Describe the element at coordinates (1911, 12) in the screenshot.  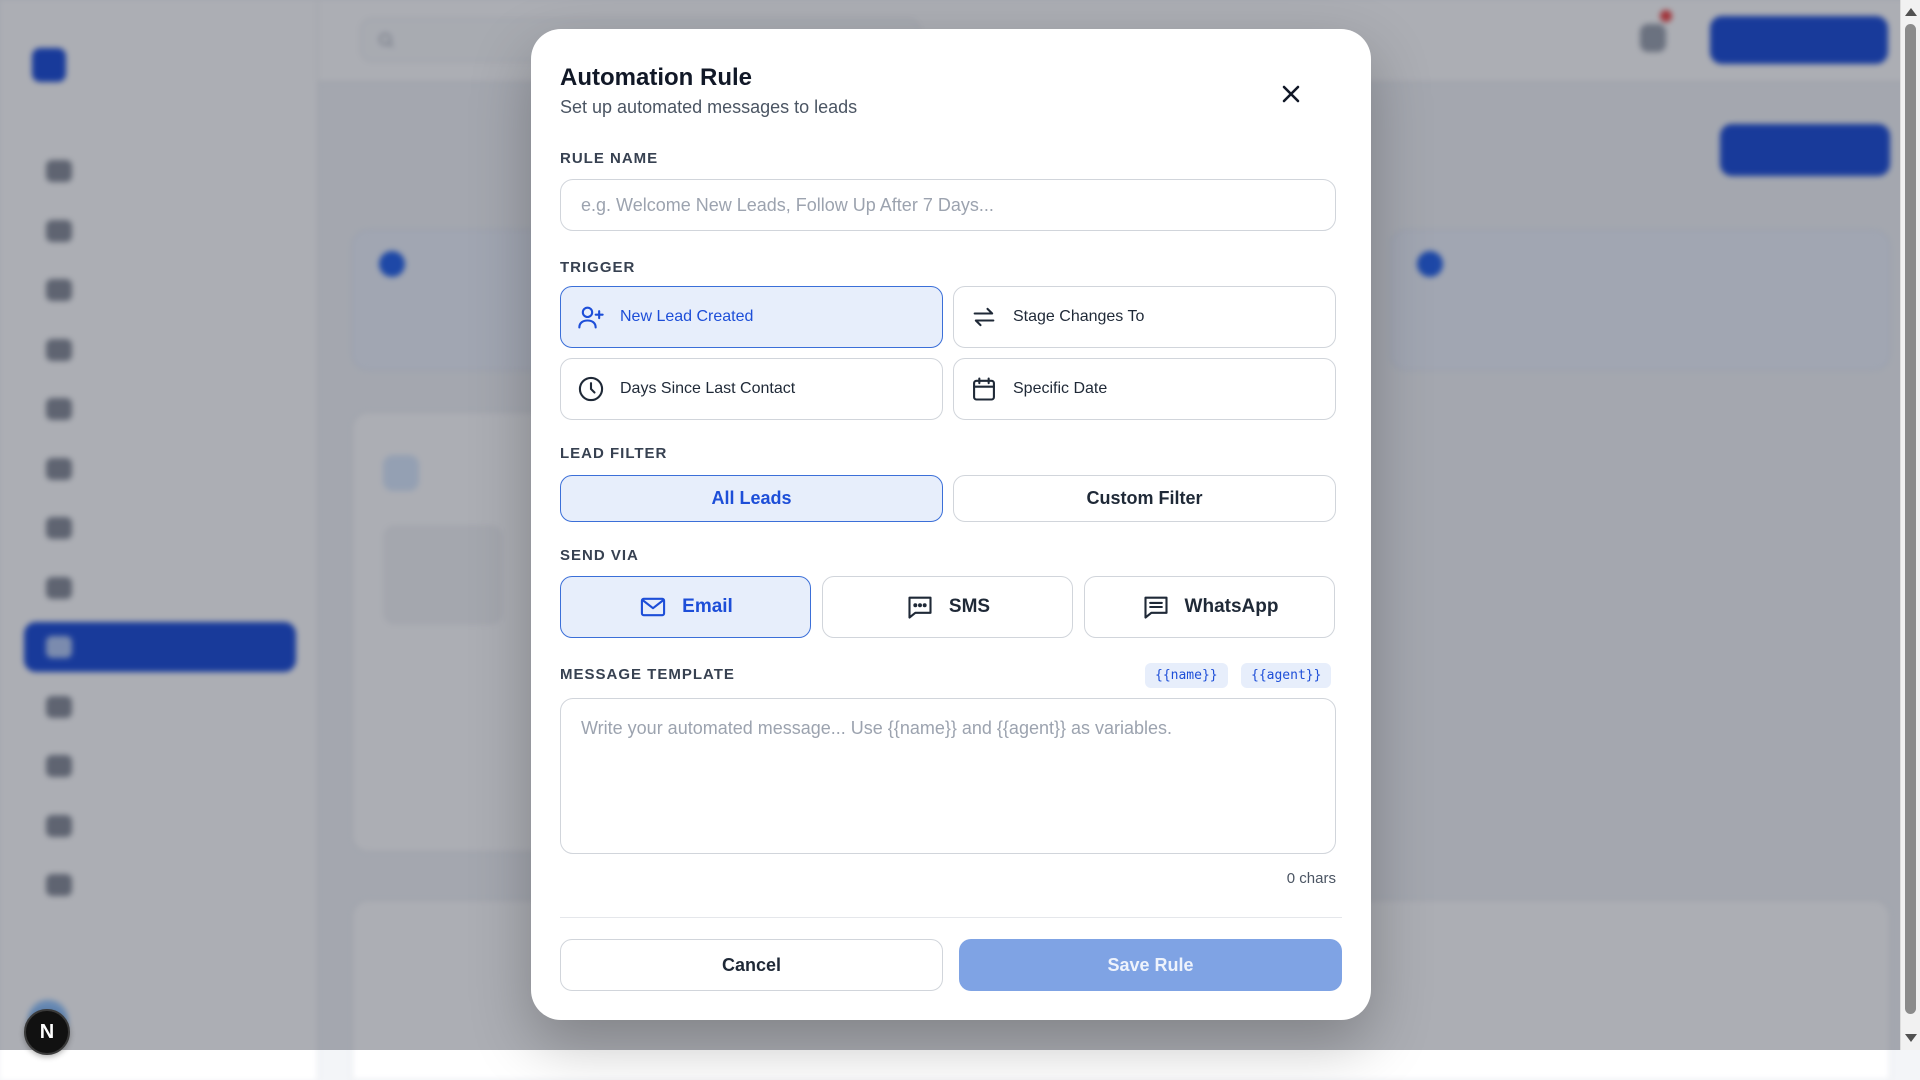
I see `scroll-up-arrow` at that location.